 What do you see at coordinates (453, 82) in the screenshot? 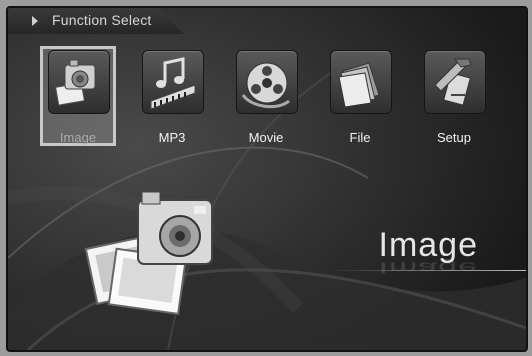
I see `tools-icon` at bounding box center [453, 82].